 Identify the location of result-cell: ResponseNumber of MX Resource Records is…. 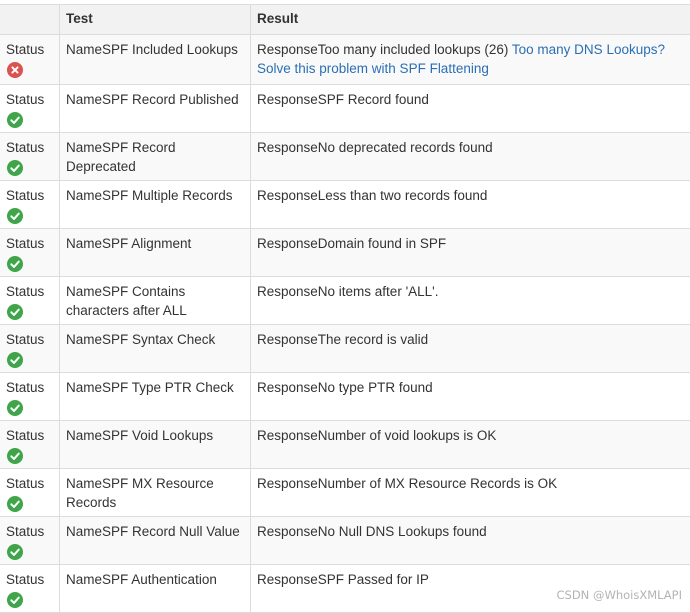
(470, 492).